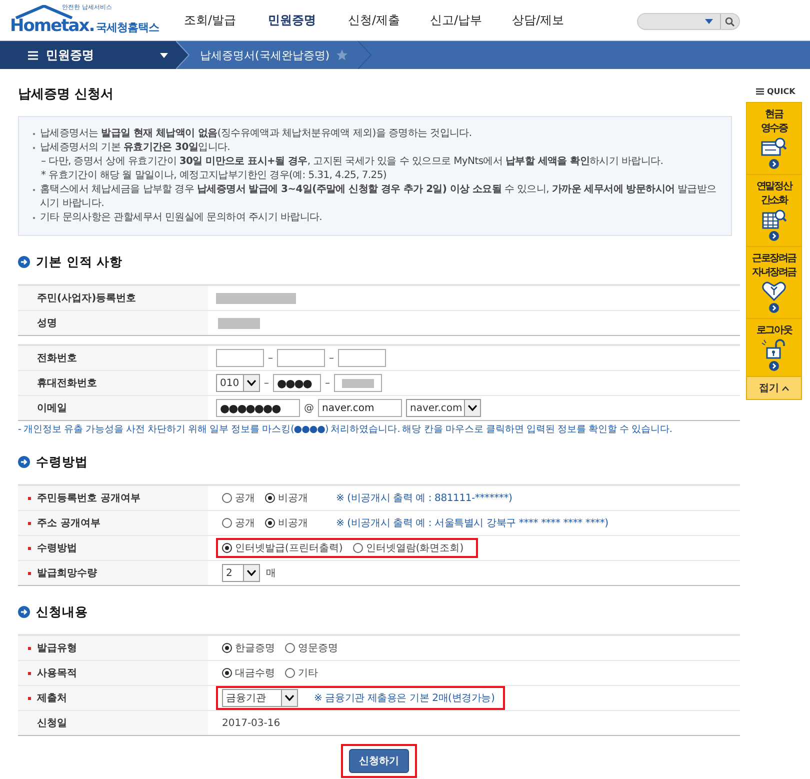  Describe the element at coordinates (774, 388) in the screenshot. I see `collapse-button: 접기` at that location.